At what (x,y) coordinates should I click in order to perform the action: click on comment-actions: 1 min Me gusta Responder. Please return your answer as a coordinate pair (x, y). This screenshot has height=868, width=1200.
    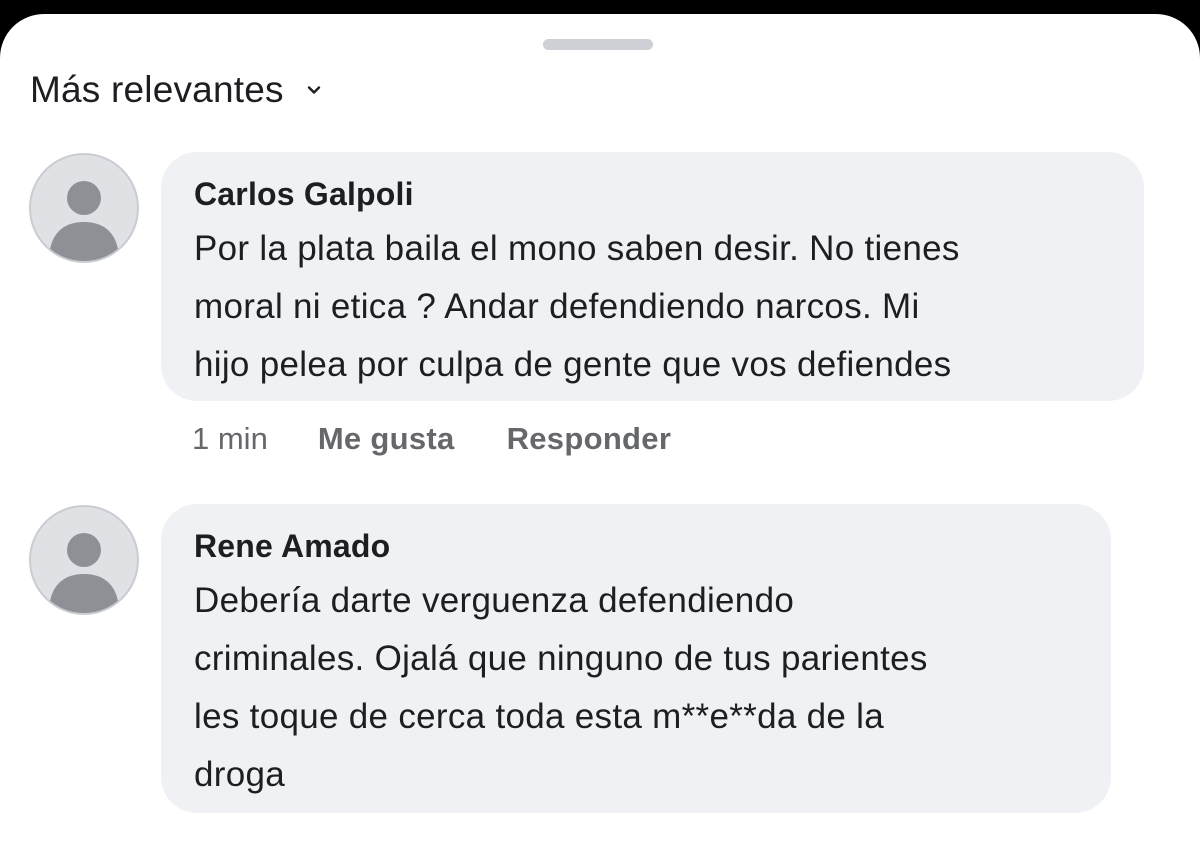
    Looking at the image, I should click on (457, 439).